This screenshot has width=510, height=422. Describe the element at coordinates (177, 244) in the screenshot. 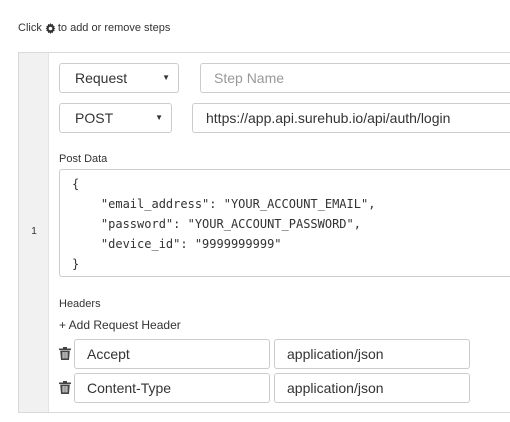

I see `code-line: "device_id": "9999999999"` at that location.